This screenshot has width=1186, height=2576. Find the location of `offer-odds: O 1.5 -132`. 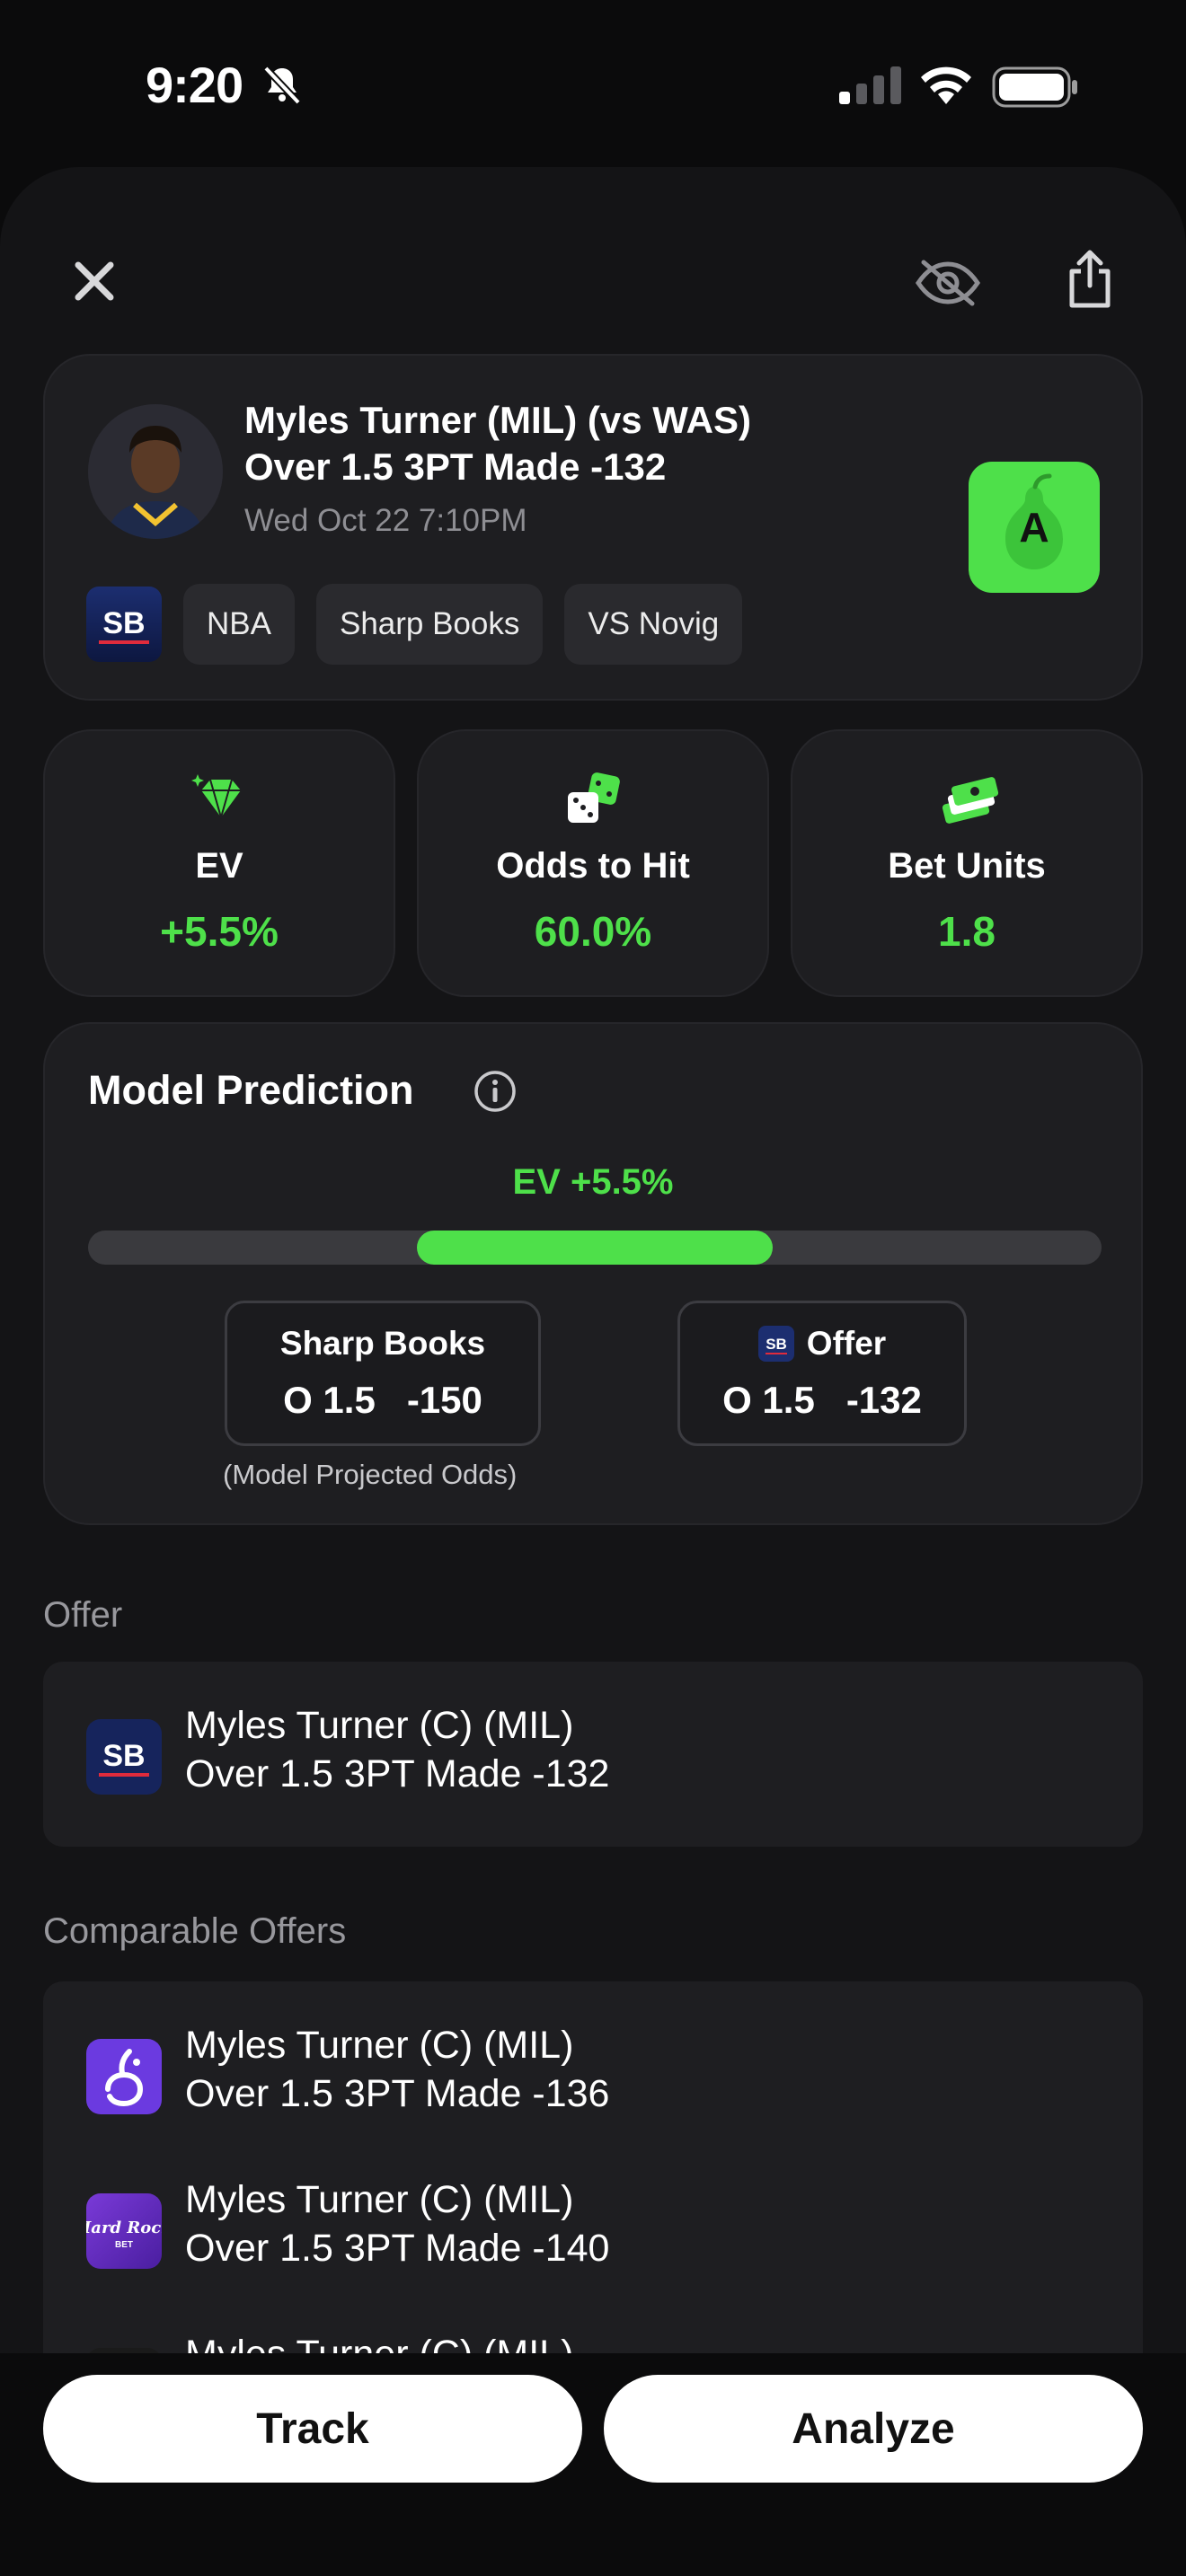

offer-odds: O 1.5 -132 is located at coordinates (822, 1400).